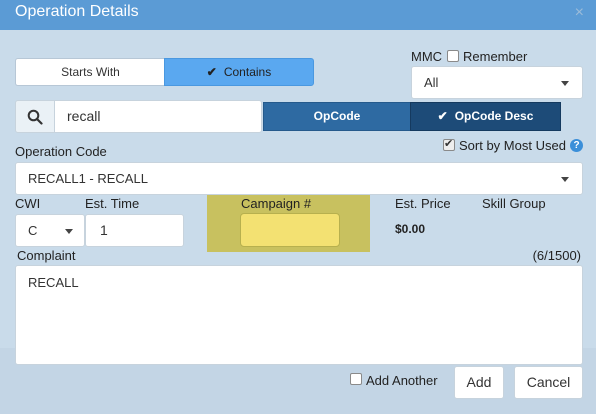 The image size is (596, 414). I want to click on search-input: recall, so click(158, 116).